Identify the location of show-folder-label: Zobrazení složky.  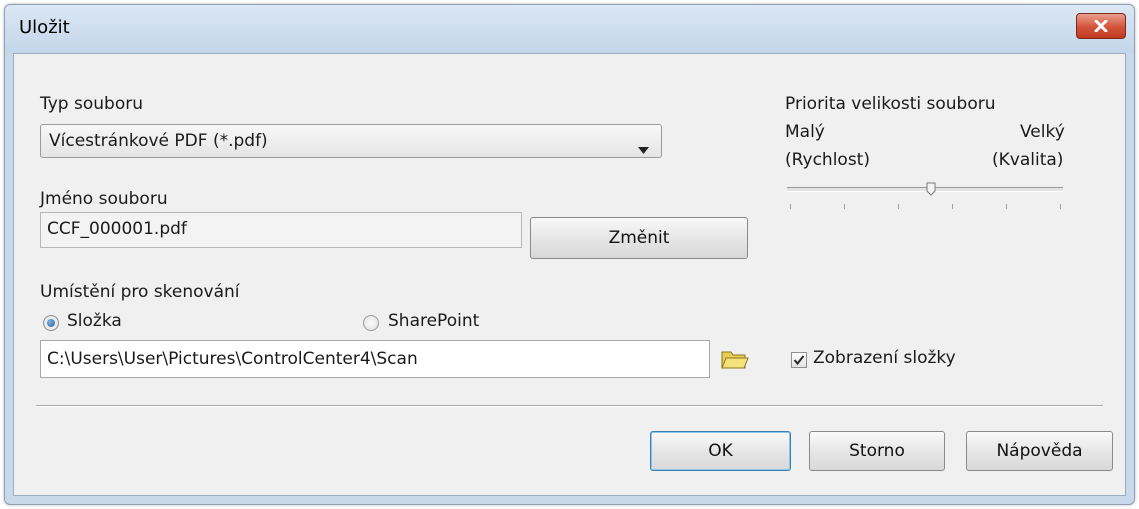
(884, 358).